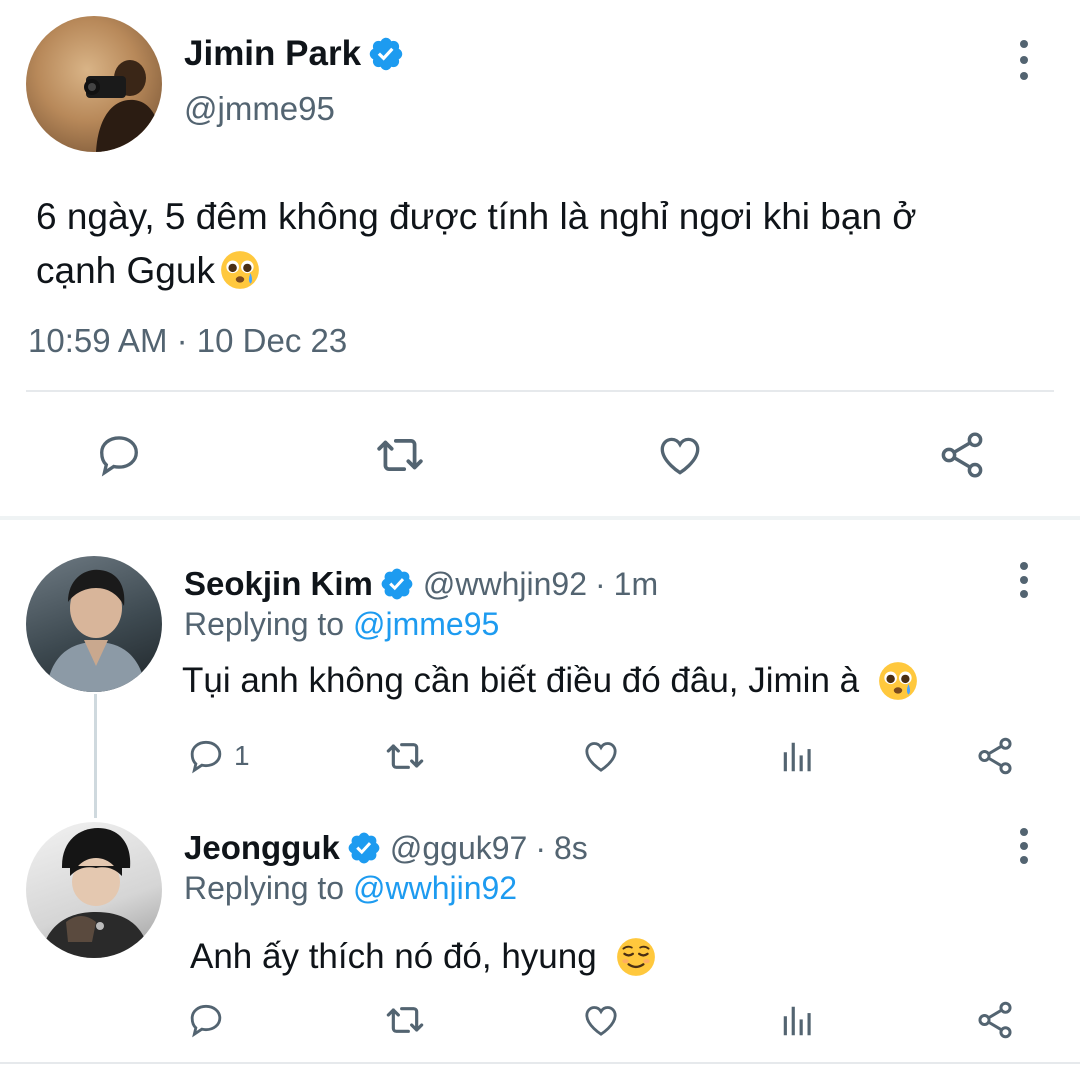  What do you see at coordinates (278, 584) in the screenshot?
I see `author-name: Seokjin Kim` at bounding box center [278, 584].